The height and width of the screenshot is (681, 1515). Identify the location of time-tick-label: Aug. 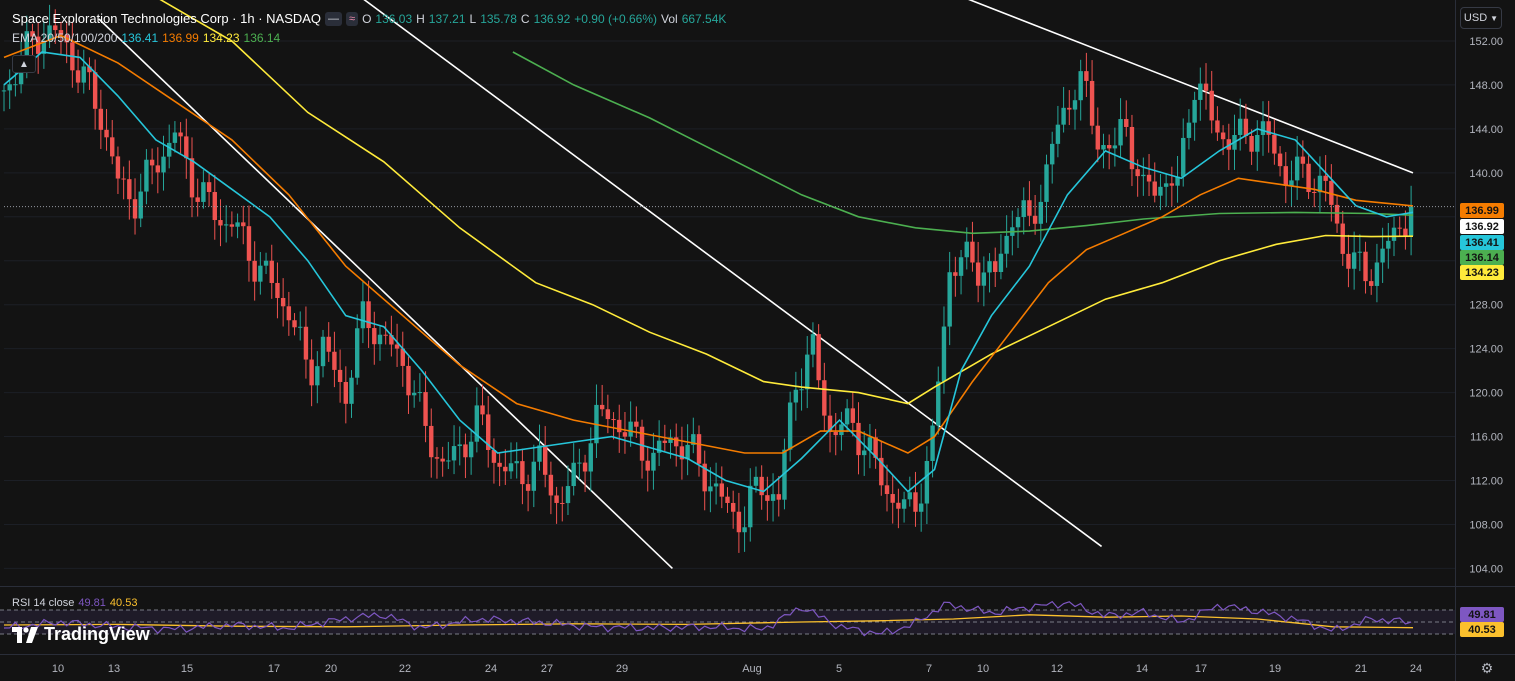
(752, 669).